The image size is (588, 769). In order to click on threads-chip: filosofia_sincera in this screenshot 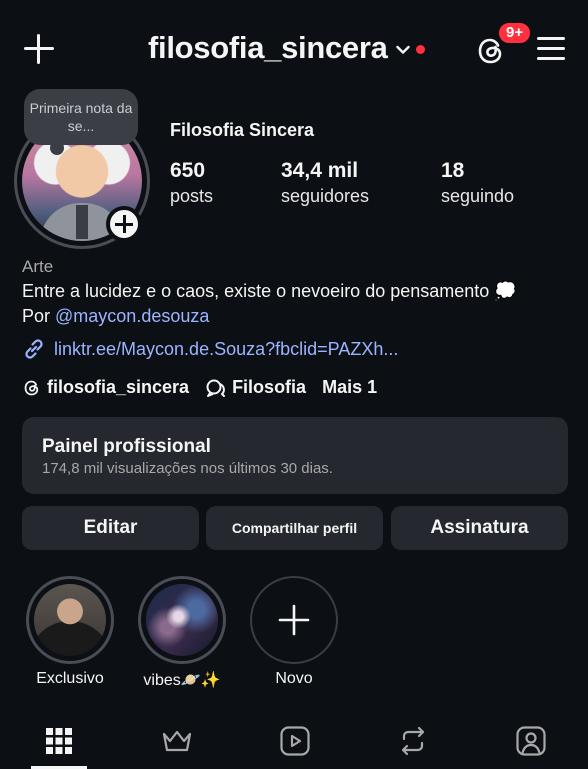, I will do `click(105, 387)`.